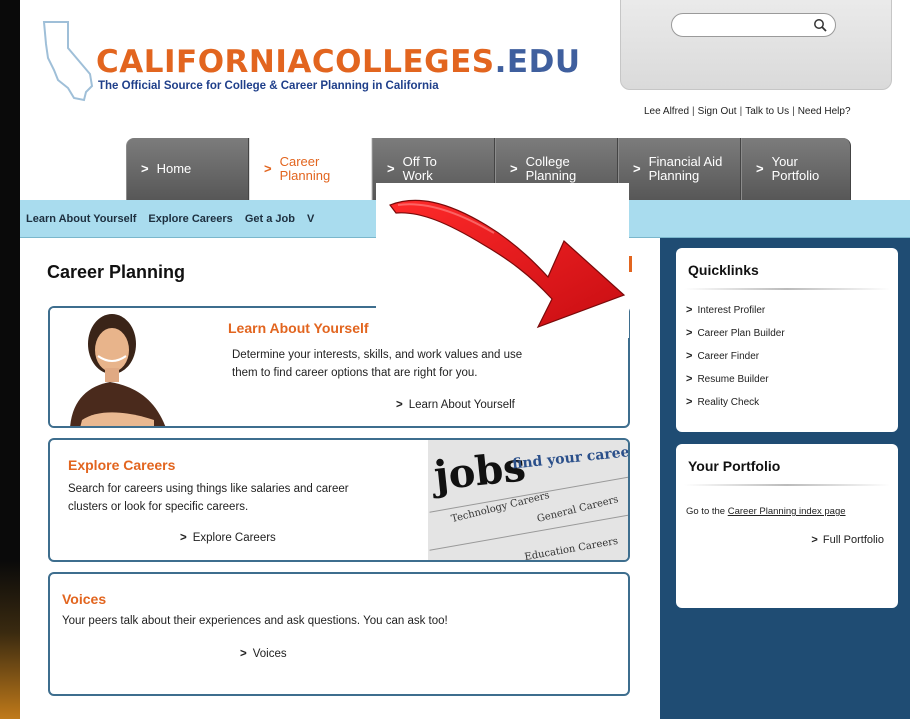 The width and height of the screenshot is (910, 719). I want to click on california-map-icon, so click(68, 61).